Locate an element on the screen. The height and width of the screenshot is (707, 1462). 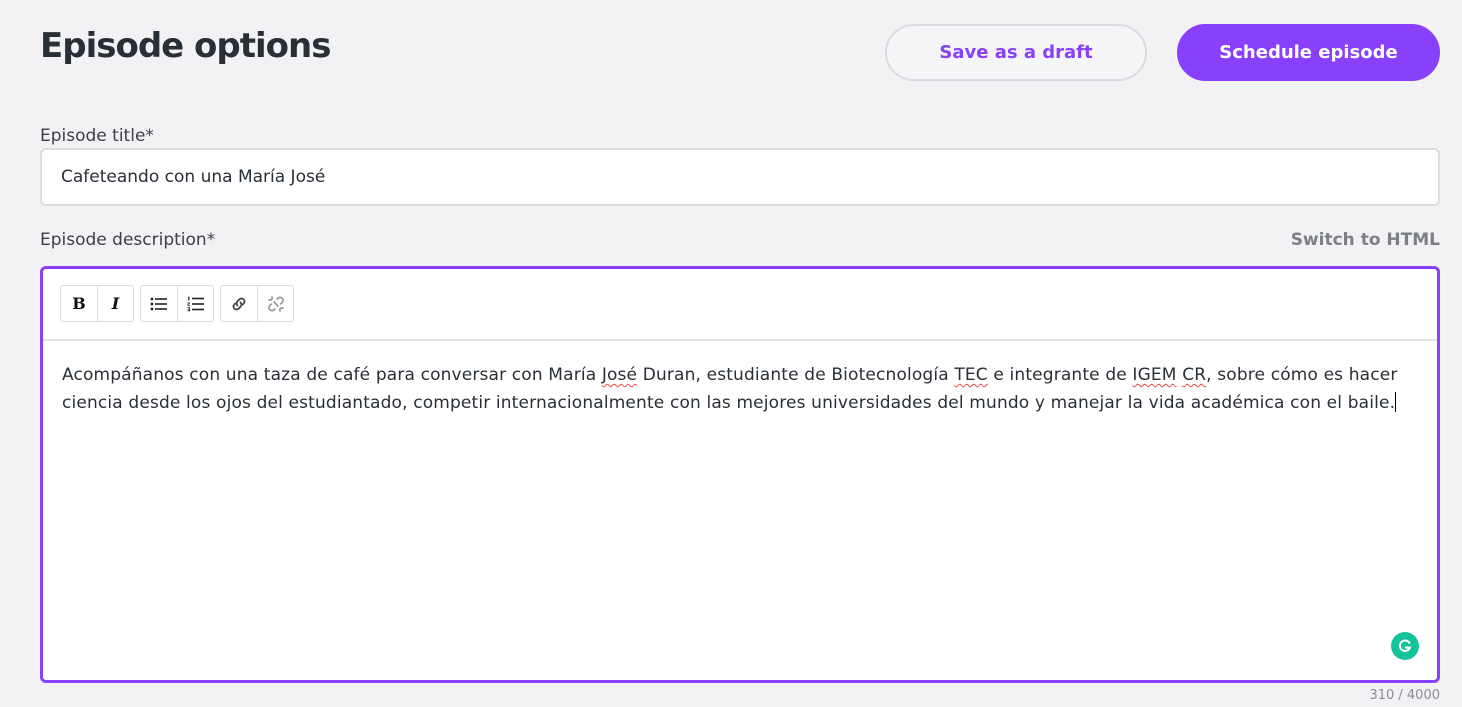
episode-title-input is located at coordinates (740, 177).